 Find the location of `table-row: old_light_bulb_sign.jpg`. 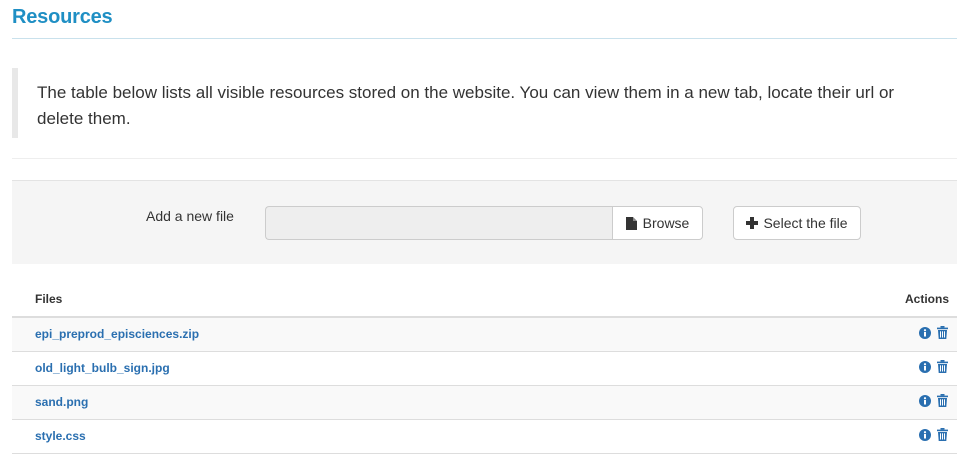

table-row: old_light_bulb_sign.jpg is located at coordinates (484, 367).